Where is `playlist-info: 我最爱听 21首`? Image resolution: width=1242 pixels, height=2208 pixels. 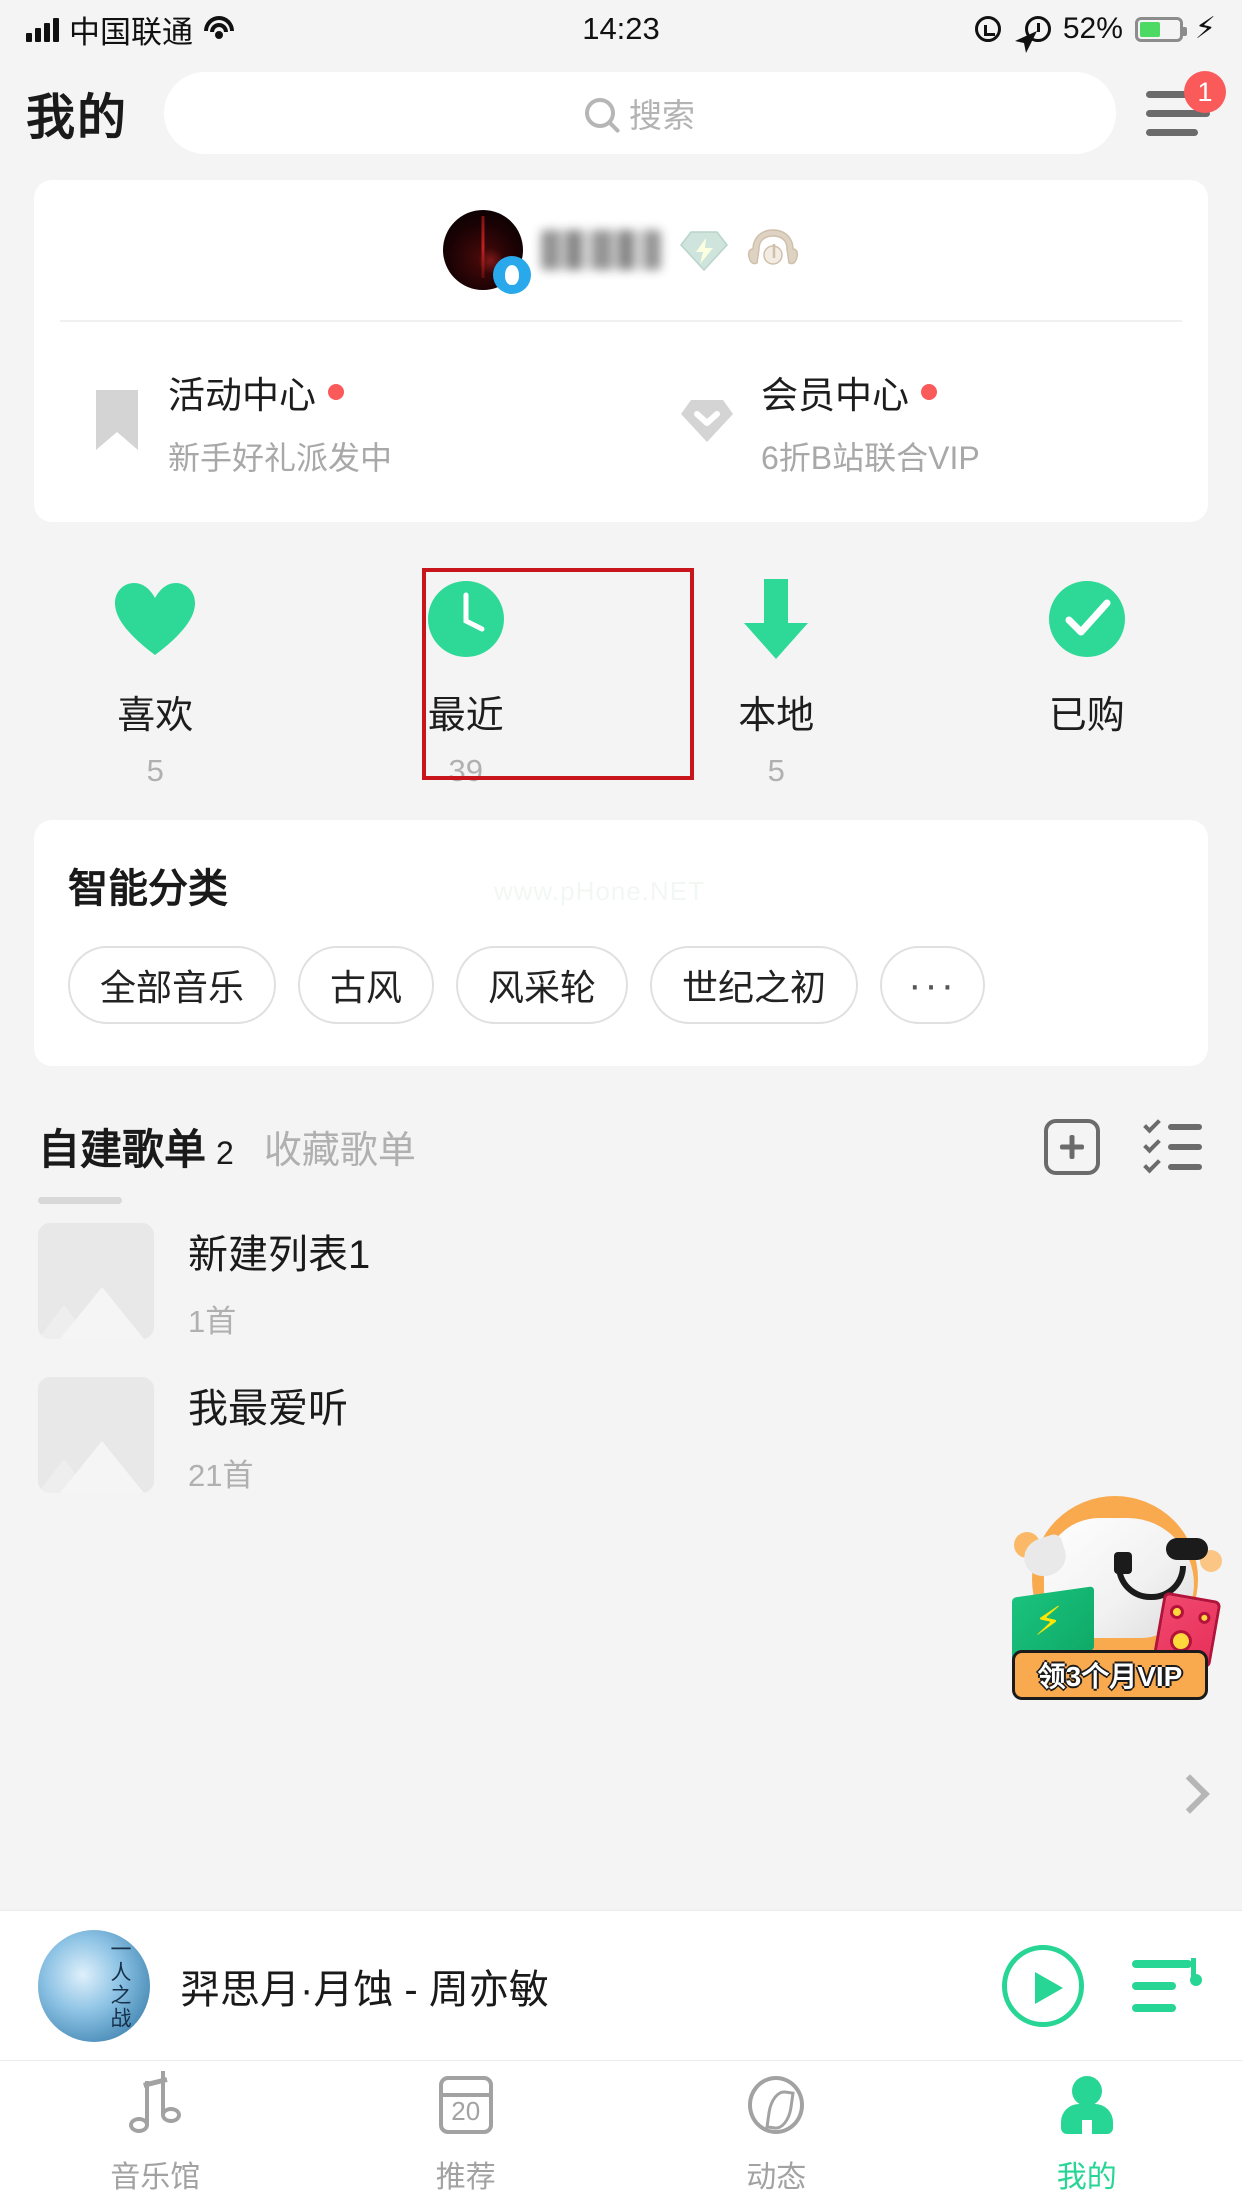 playlist-info: 我最爱听 21首 is located at coordinates (268, 1435).